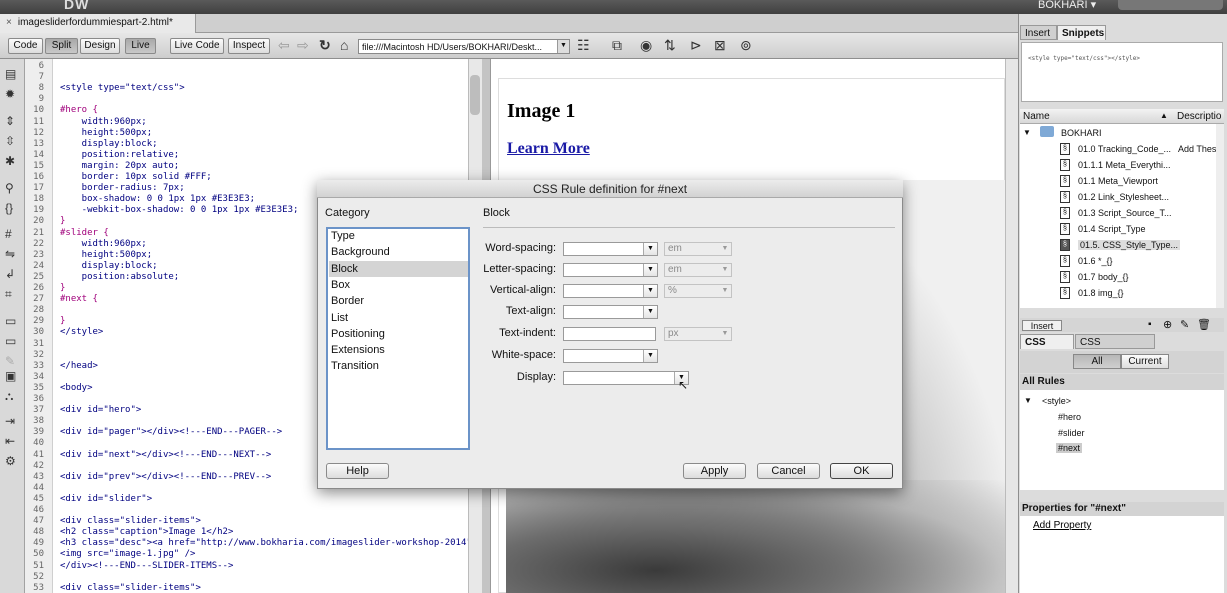 This screenshot has height=593, width=1227. What do you see at coordinates (10, 141) in the screenshot?
I see `collapse-selection-icon: ⇳` at bounding box center [10, 141].